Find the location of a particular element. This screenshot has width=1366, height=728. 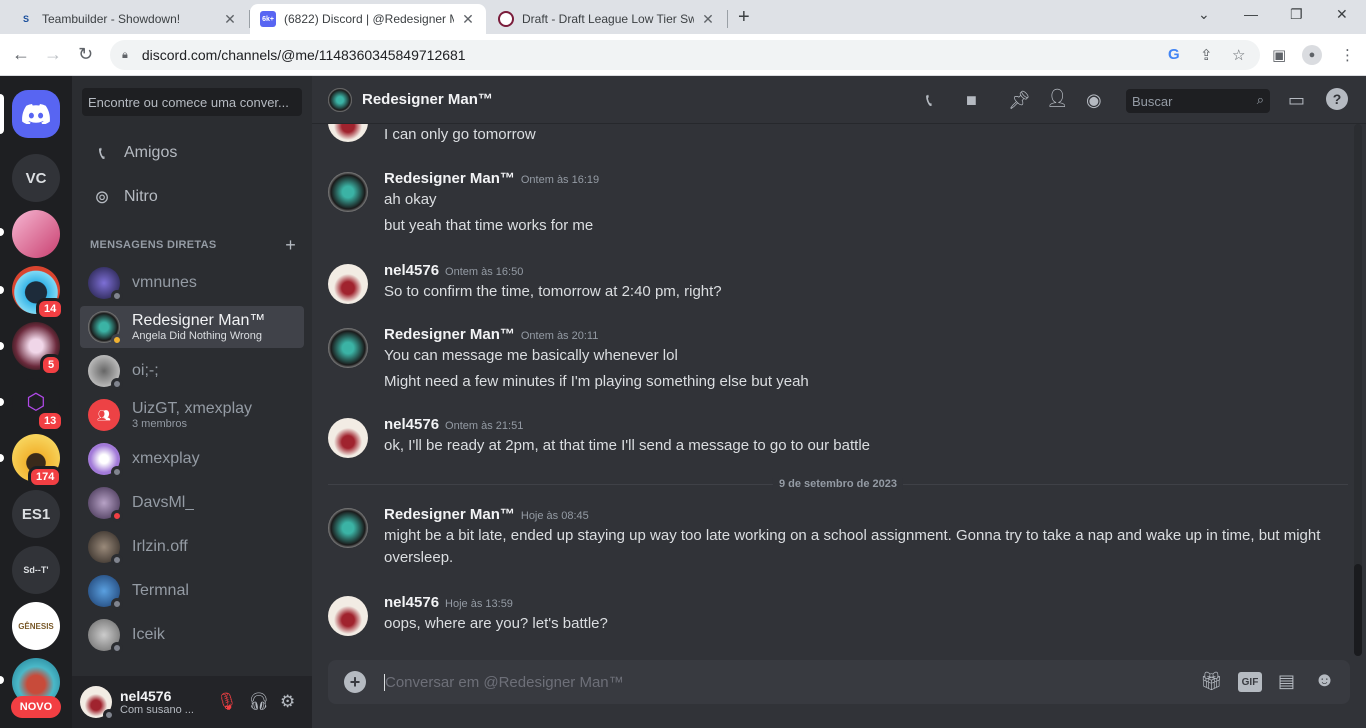

server-avatar-pink is located at coordinates (36, 234).